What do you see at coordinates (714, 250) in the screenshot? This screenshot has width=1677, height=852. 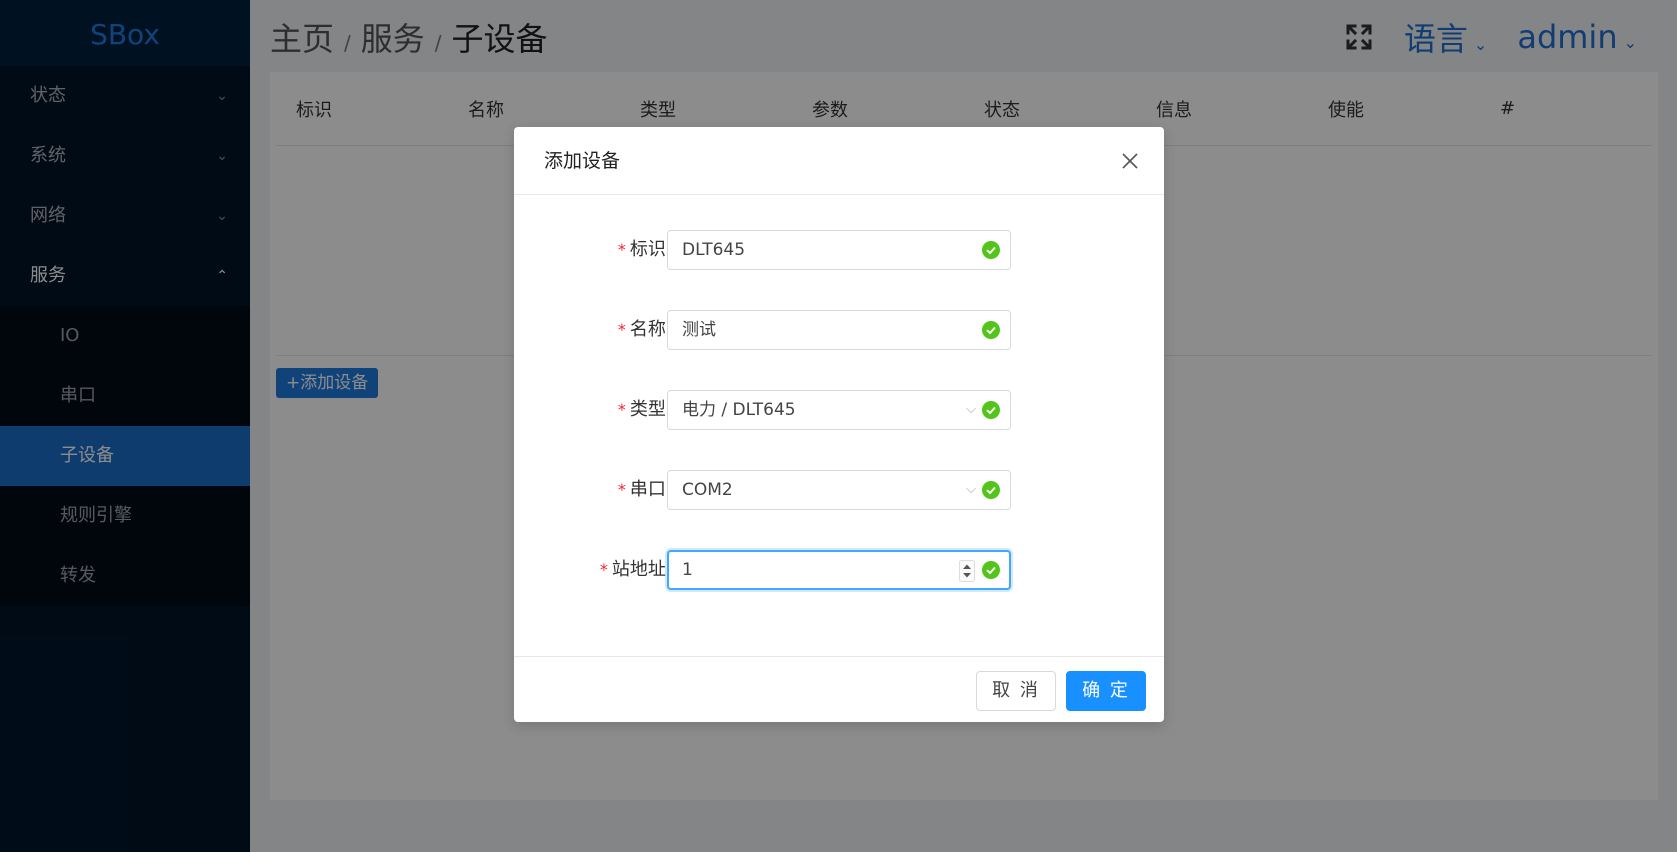 I see `input-value: DLT645` at bounding box center [714, 250].